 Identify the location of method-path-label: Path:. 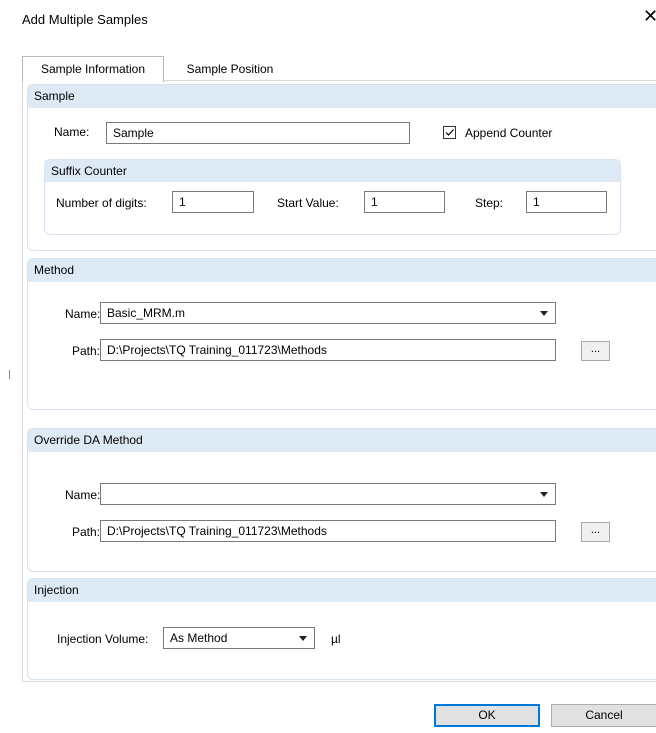
(86, 351).